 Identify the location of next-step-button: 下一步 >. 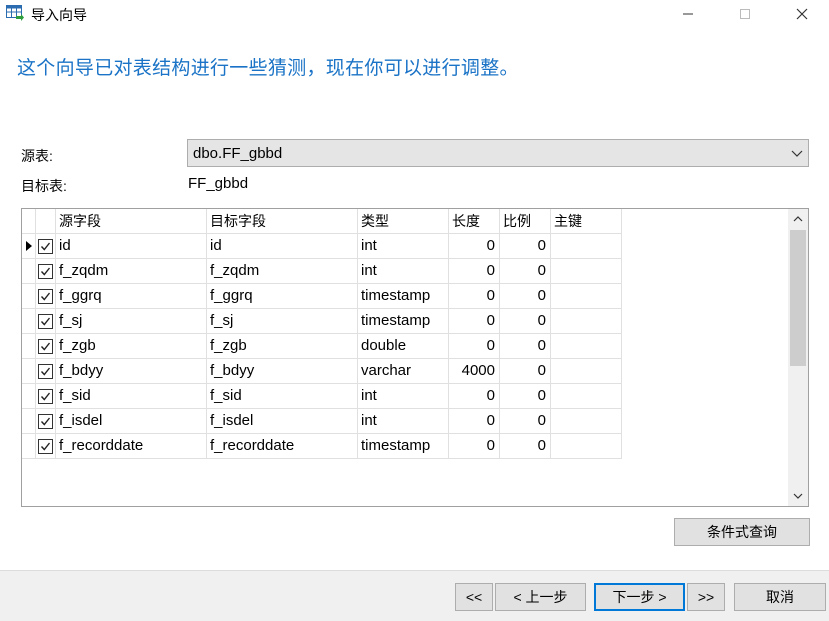
(639, 597).